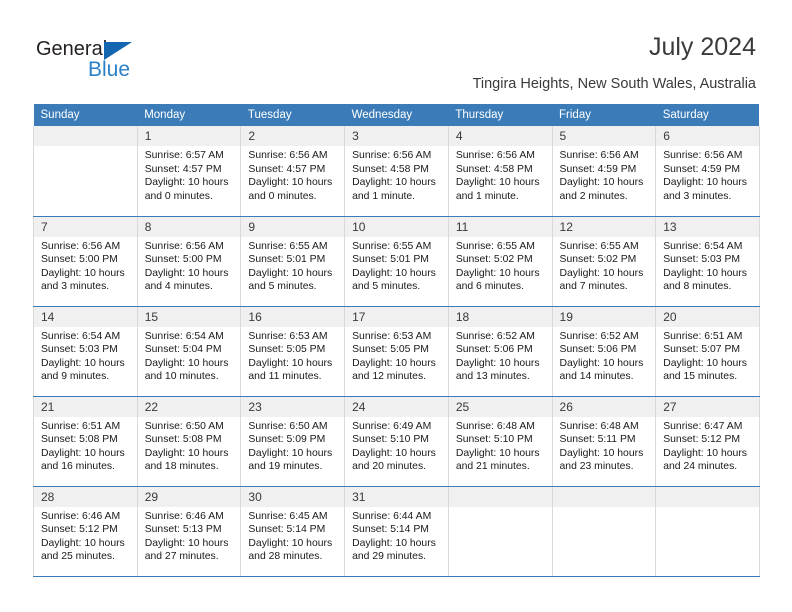  I want to click on daylight-duration-line2: and 4 minutes., so click(178, 287).